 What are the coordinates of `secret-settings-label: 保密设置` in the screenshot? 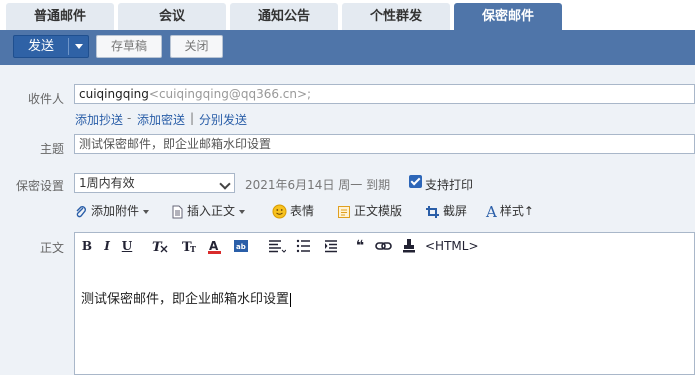 It's located at (39, 186).